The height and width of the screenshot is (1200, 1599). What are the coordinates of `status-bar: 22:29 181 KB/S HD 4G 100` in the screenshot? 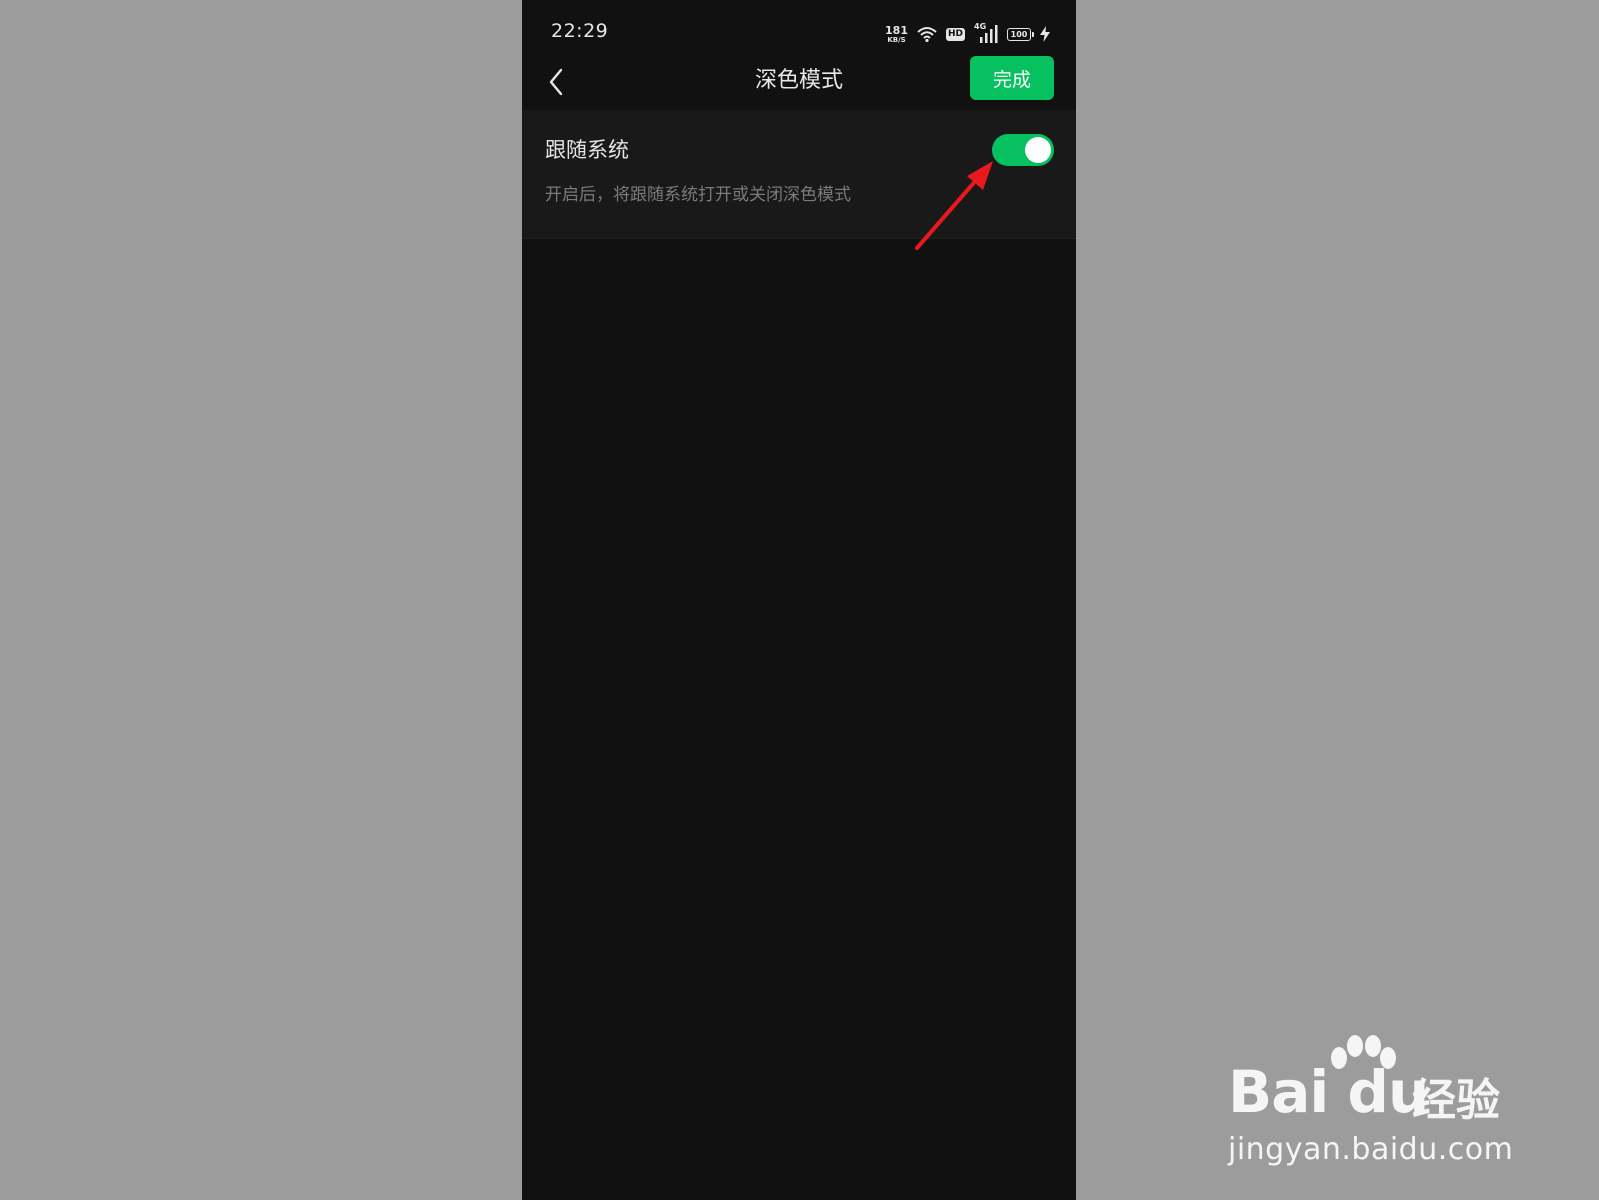 It's located at (799, 28).